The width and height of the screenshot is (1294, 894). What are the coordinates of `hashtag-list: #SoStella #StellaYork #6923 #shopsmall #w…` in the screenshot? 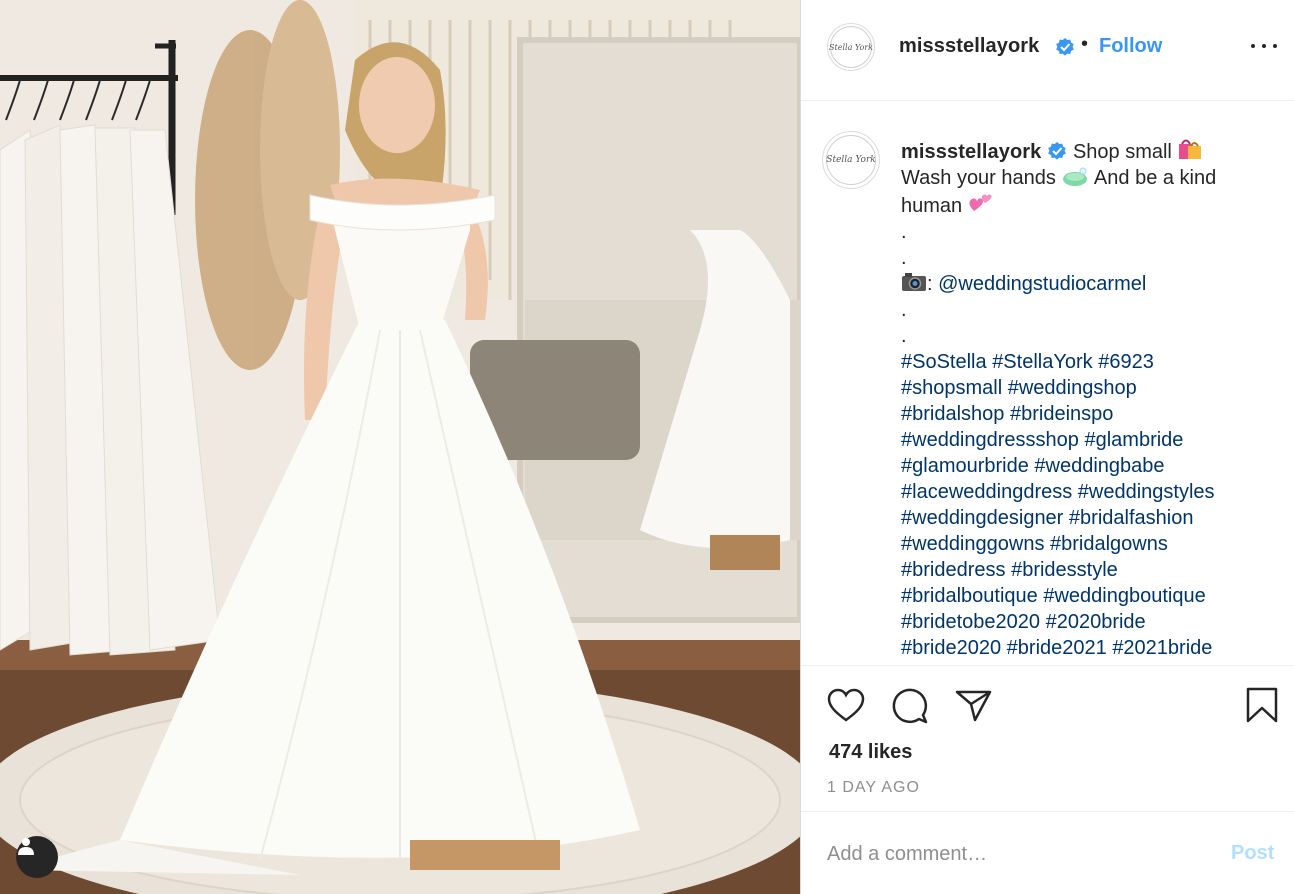 It's located at (1091, 505).